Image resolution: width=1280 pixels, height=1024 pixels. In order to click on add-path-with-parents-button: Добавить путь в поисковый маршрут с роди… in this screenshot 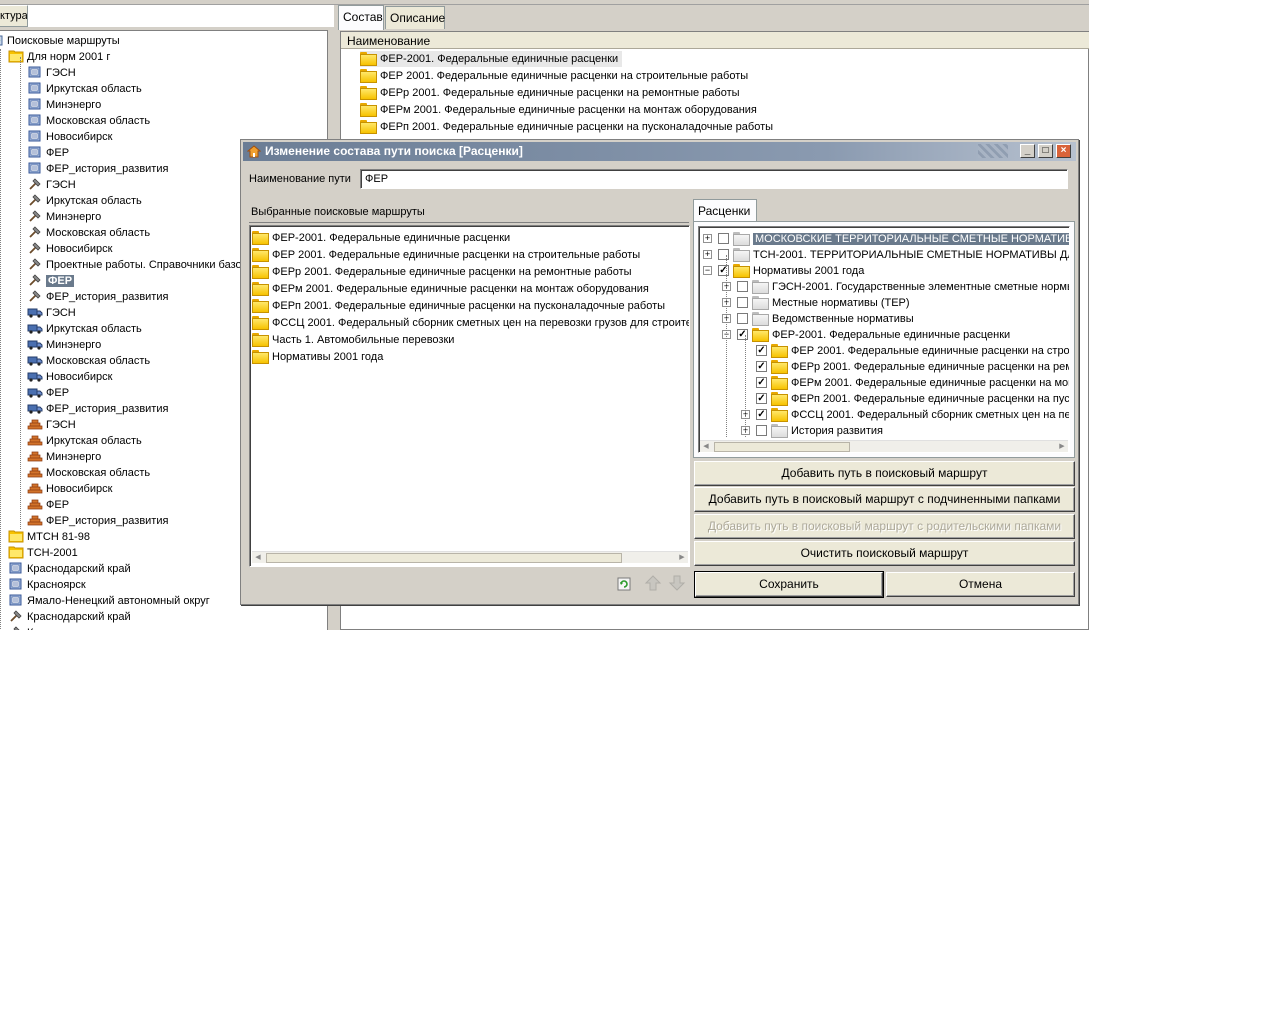, I will do `click(884, 526)`.